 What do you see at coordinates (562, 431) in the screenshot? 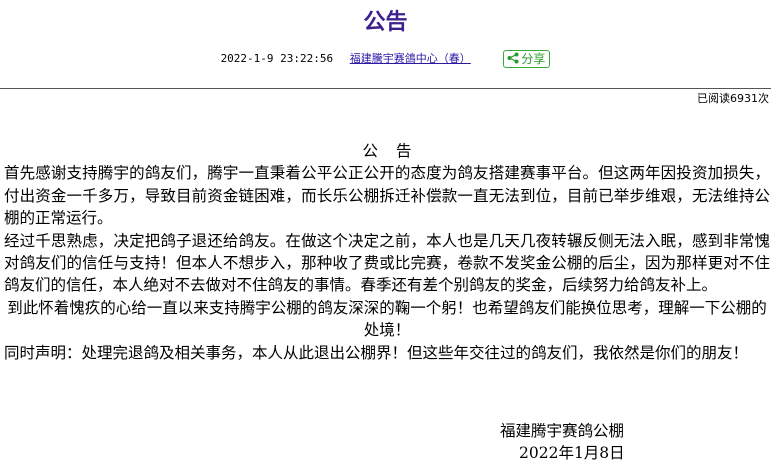
I see `signature-name: 福建腾宇赛鸽公棚` at bounding box center [562, 431].